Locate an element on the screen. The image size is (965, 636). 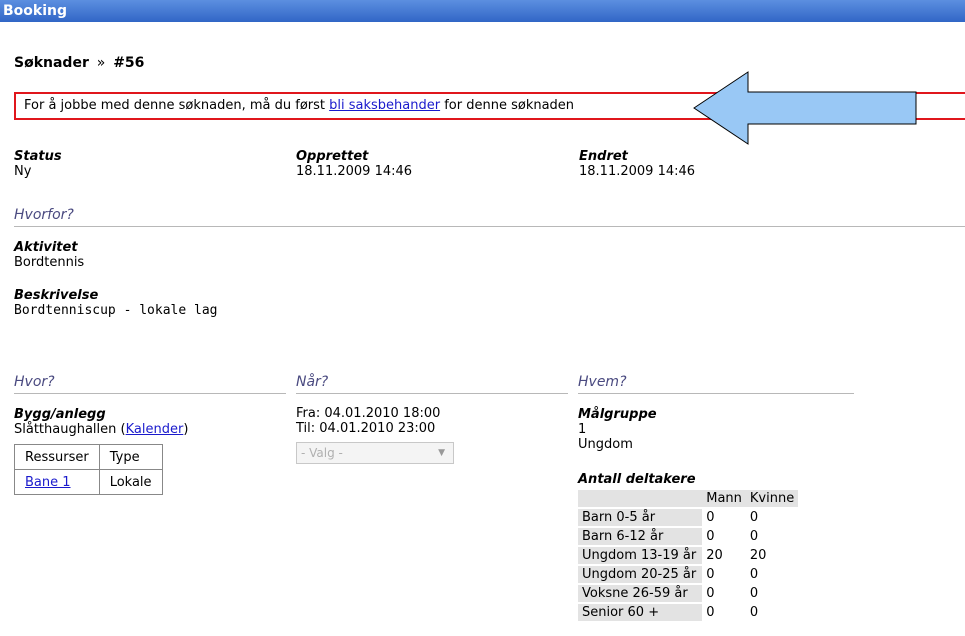
building-block: Bygg/anlegg Slåtthaughallen (Kalender) is located at coordinates (101, 422).